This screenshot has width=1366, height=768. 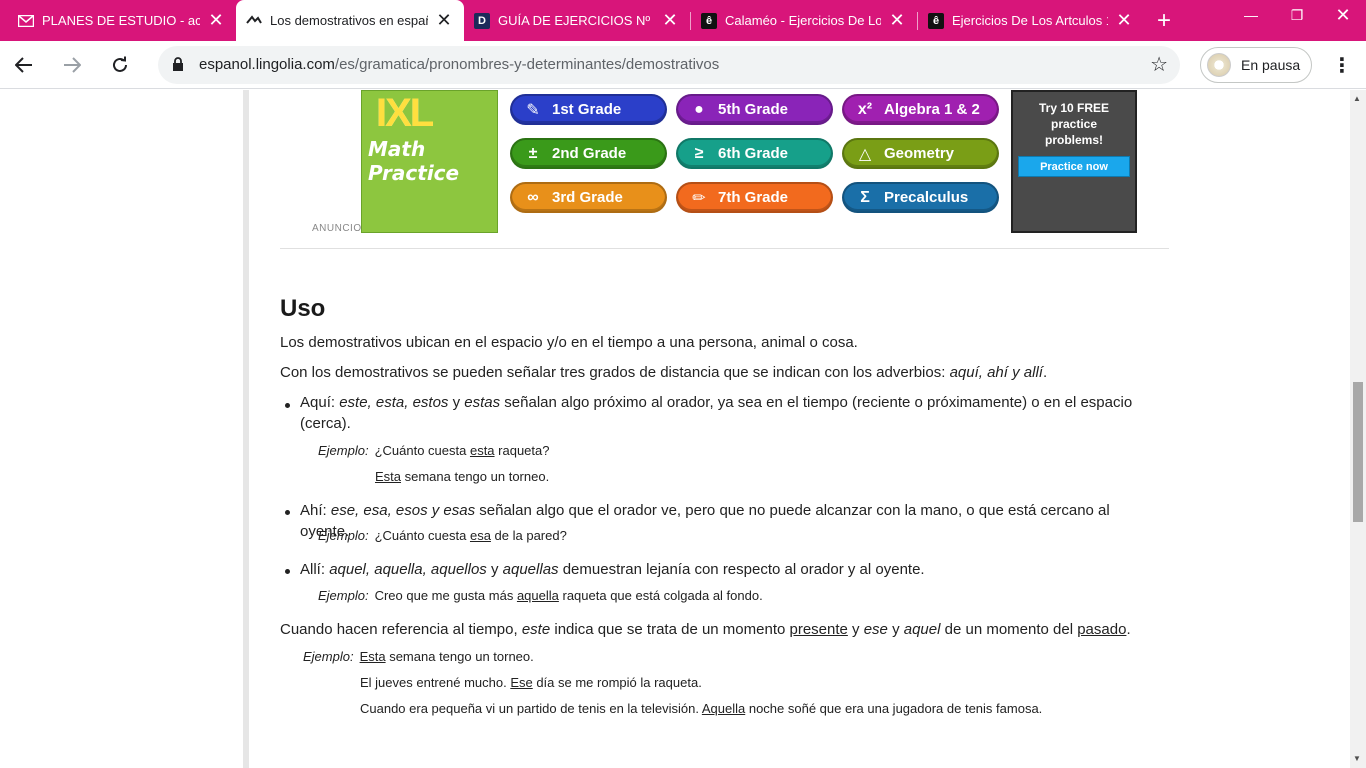 I want to click on tab-planes: PLANES DE ESTUDIO - acade ✕, so click(x=122, y=20).